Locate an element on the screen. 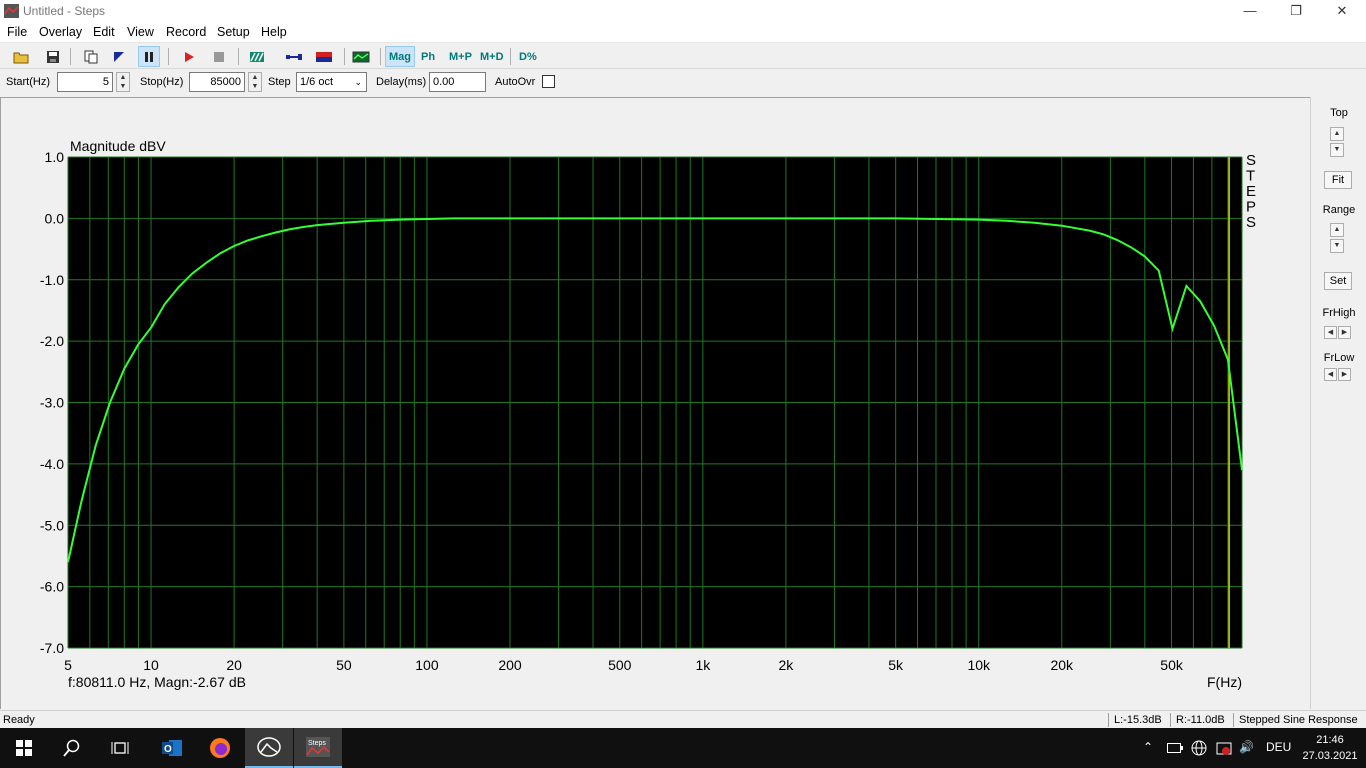 This screenshot has width=1366, height=768. minimize-icon: — is located at coordinates (1250, 10).